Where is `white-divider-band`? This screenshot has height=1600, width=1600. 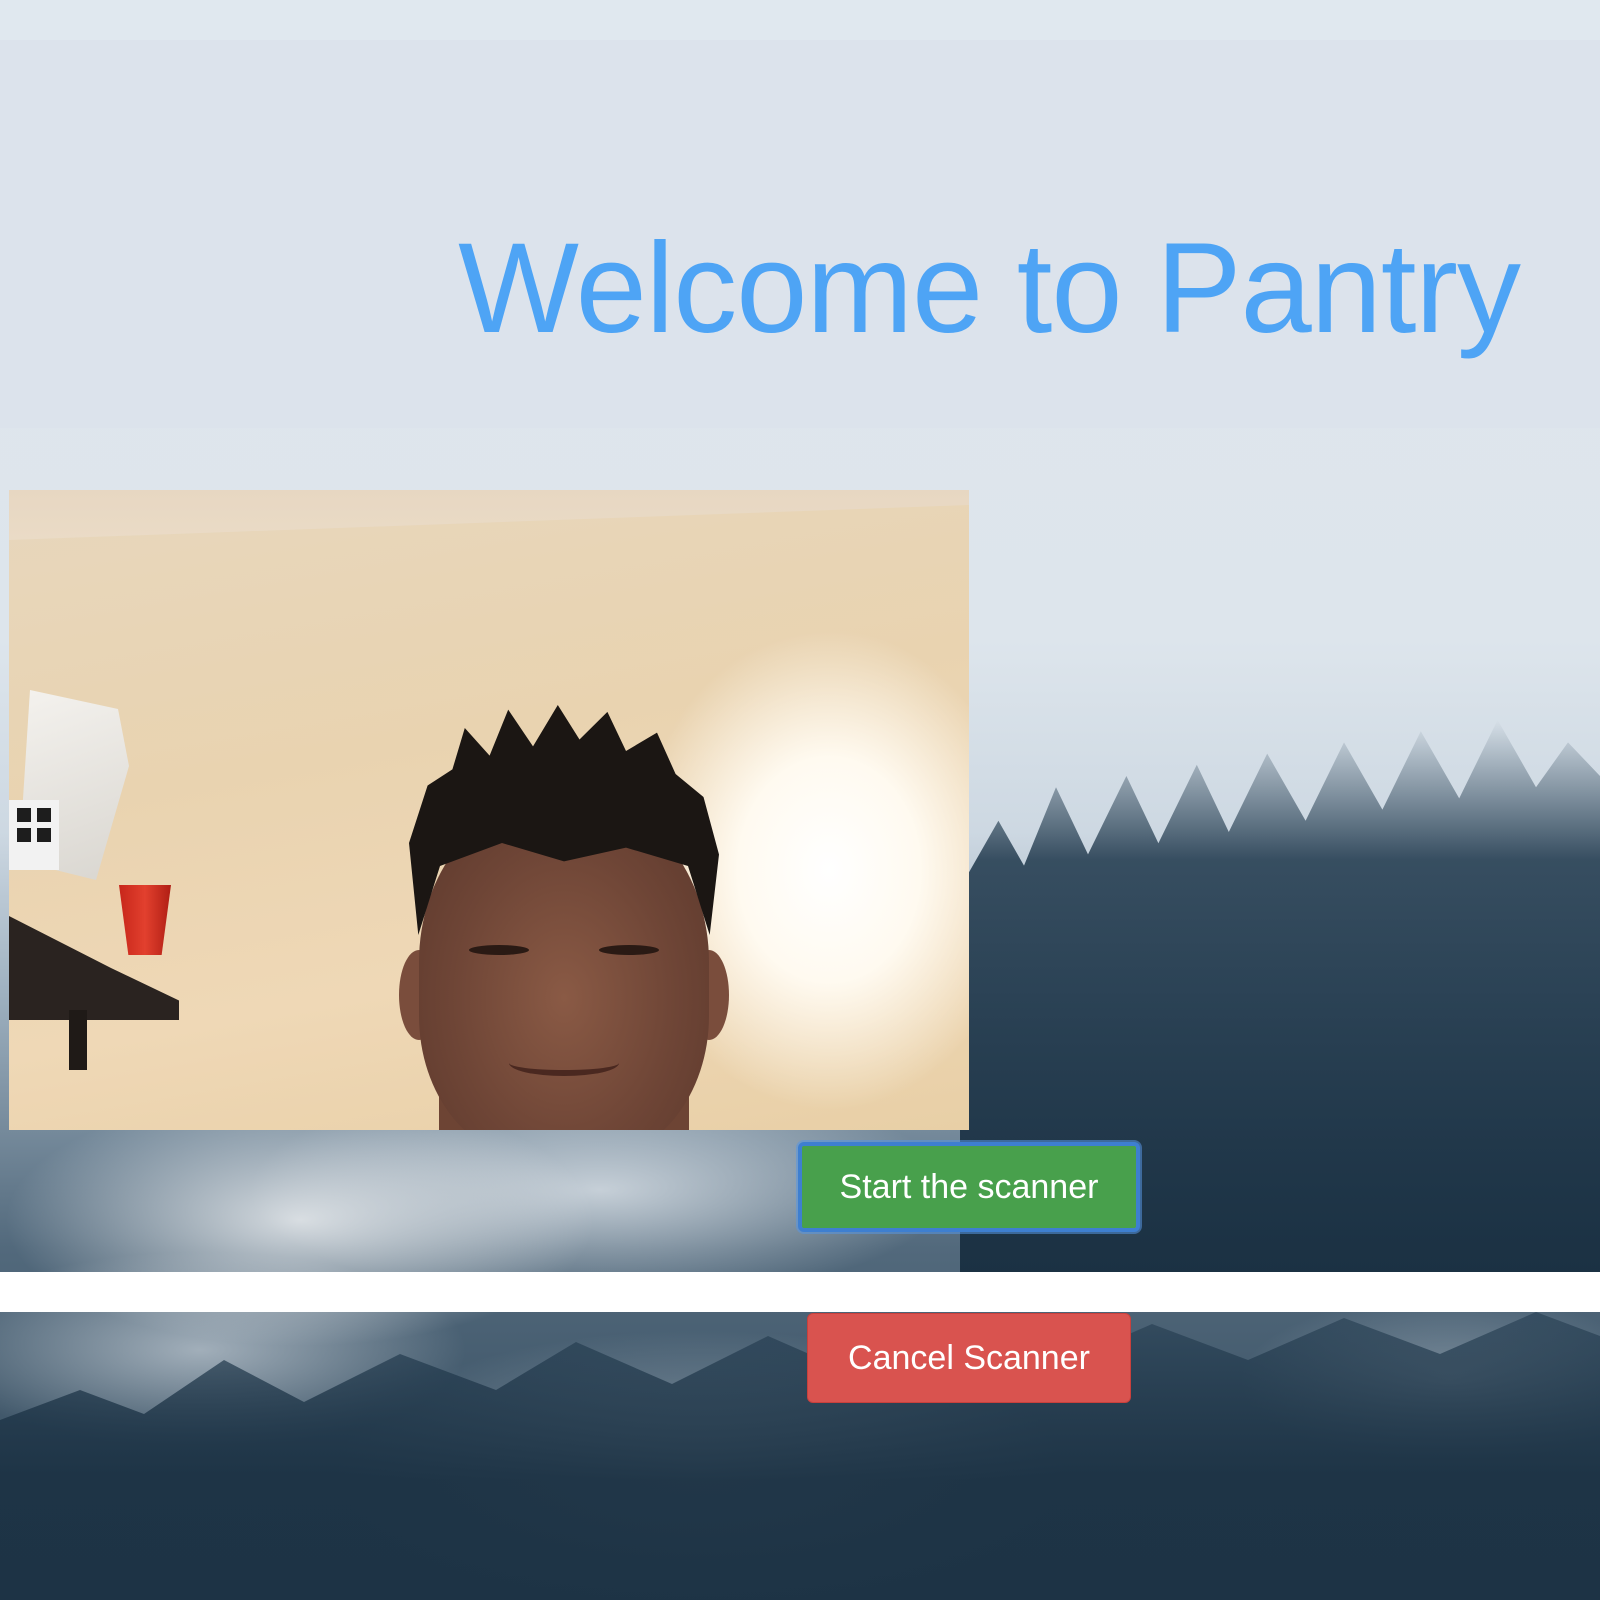
white-divider-band is located at coordinates (800, 1292).